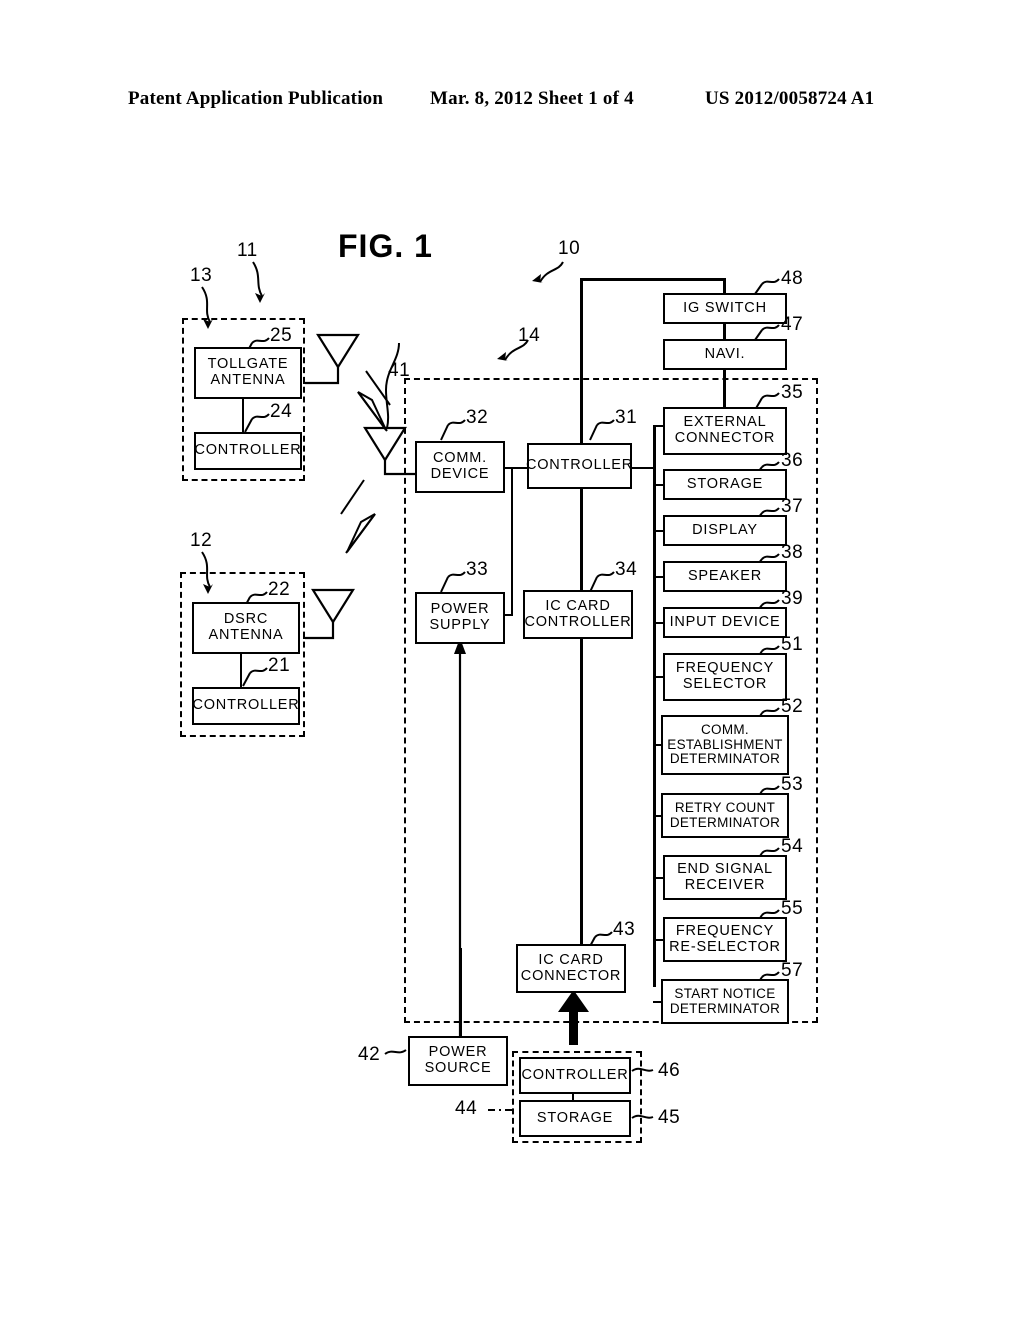 The height and width of the screenshot is (1320, 1024). I want to click on block-tollgate-antenna-label: TOLLGATE ANTENNA, so click(248, 372).